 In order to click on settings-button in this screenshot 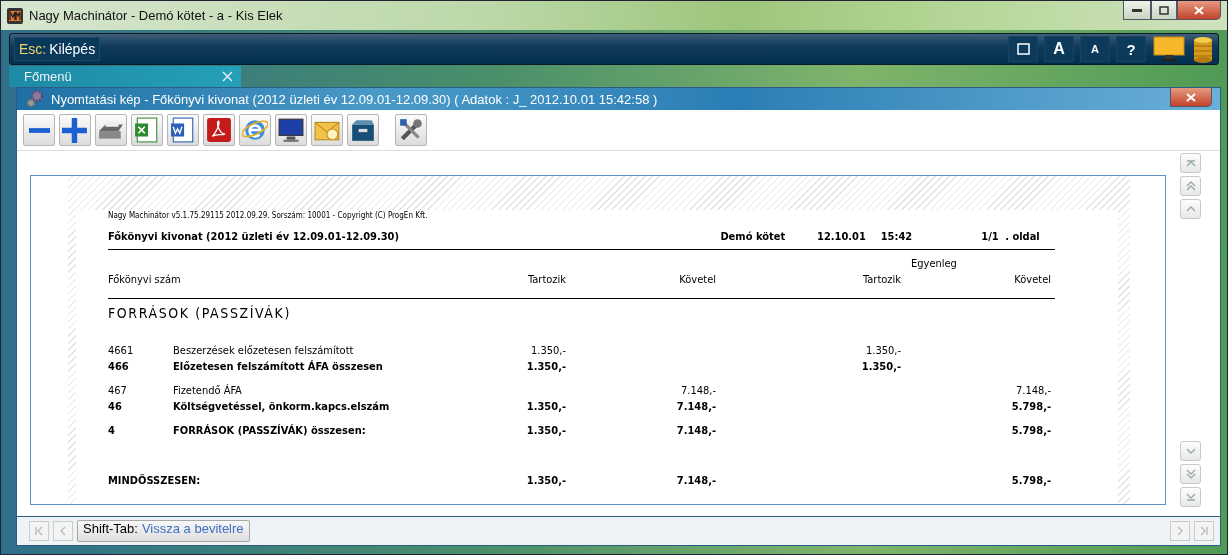, I will do `click(411, 130)`.